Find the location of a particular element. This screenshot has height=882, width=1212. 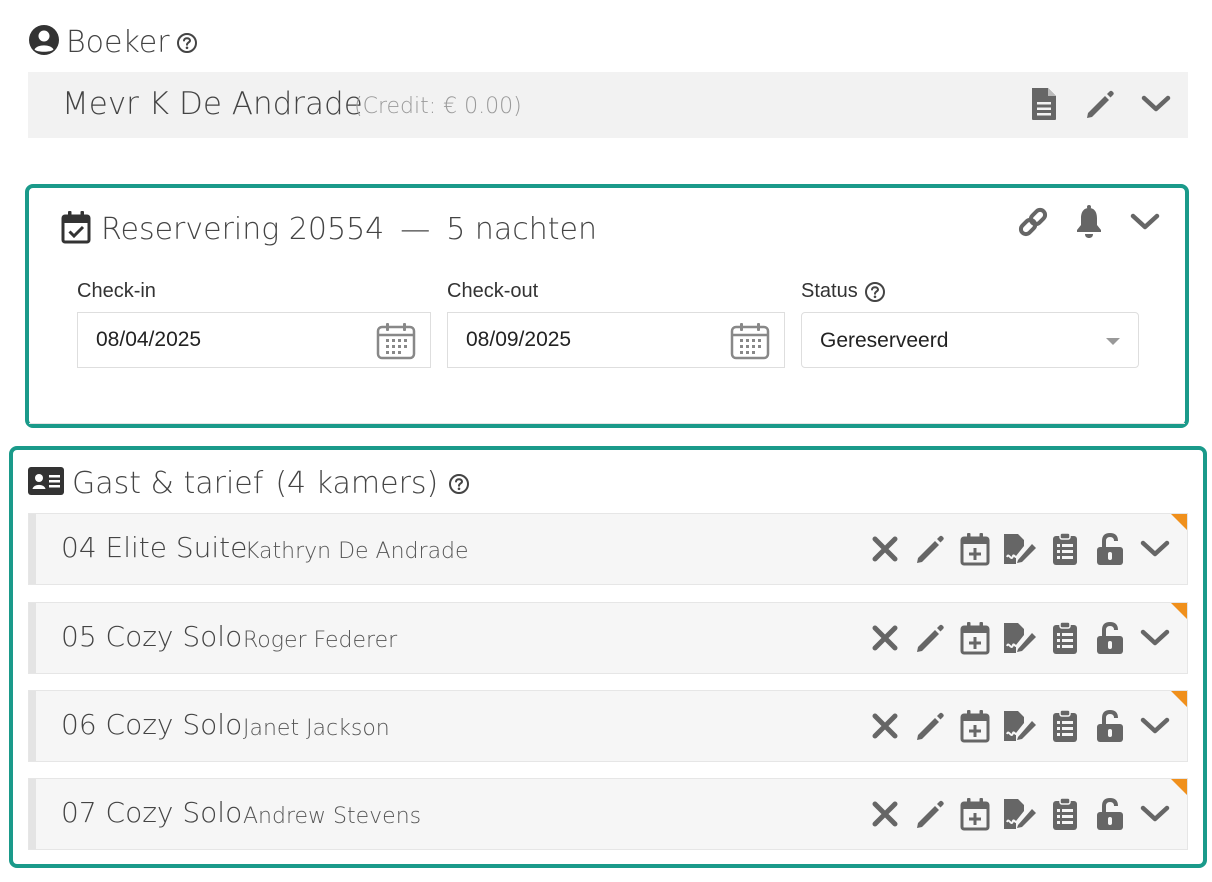

status-label: Status is located at coordinates (843, 291).